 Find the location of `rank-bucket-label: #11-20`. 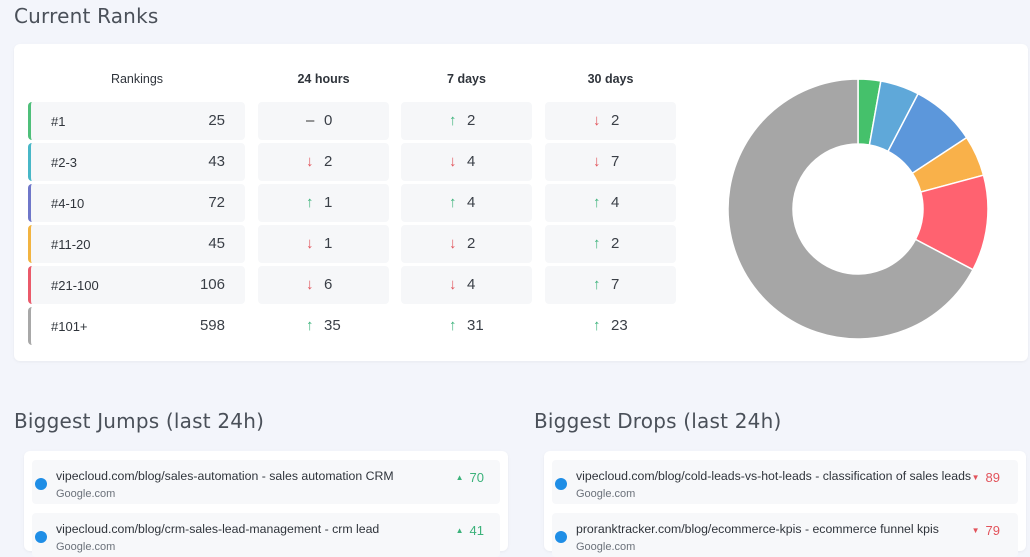

rank-bucket-label: #11-20 is located at coordinates (71, 244).